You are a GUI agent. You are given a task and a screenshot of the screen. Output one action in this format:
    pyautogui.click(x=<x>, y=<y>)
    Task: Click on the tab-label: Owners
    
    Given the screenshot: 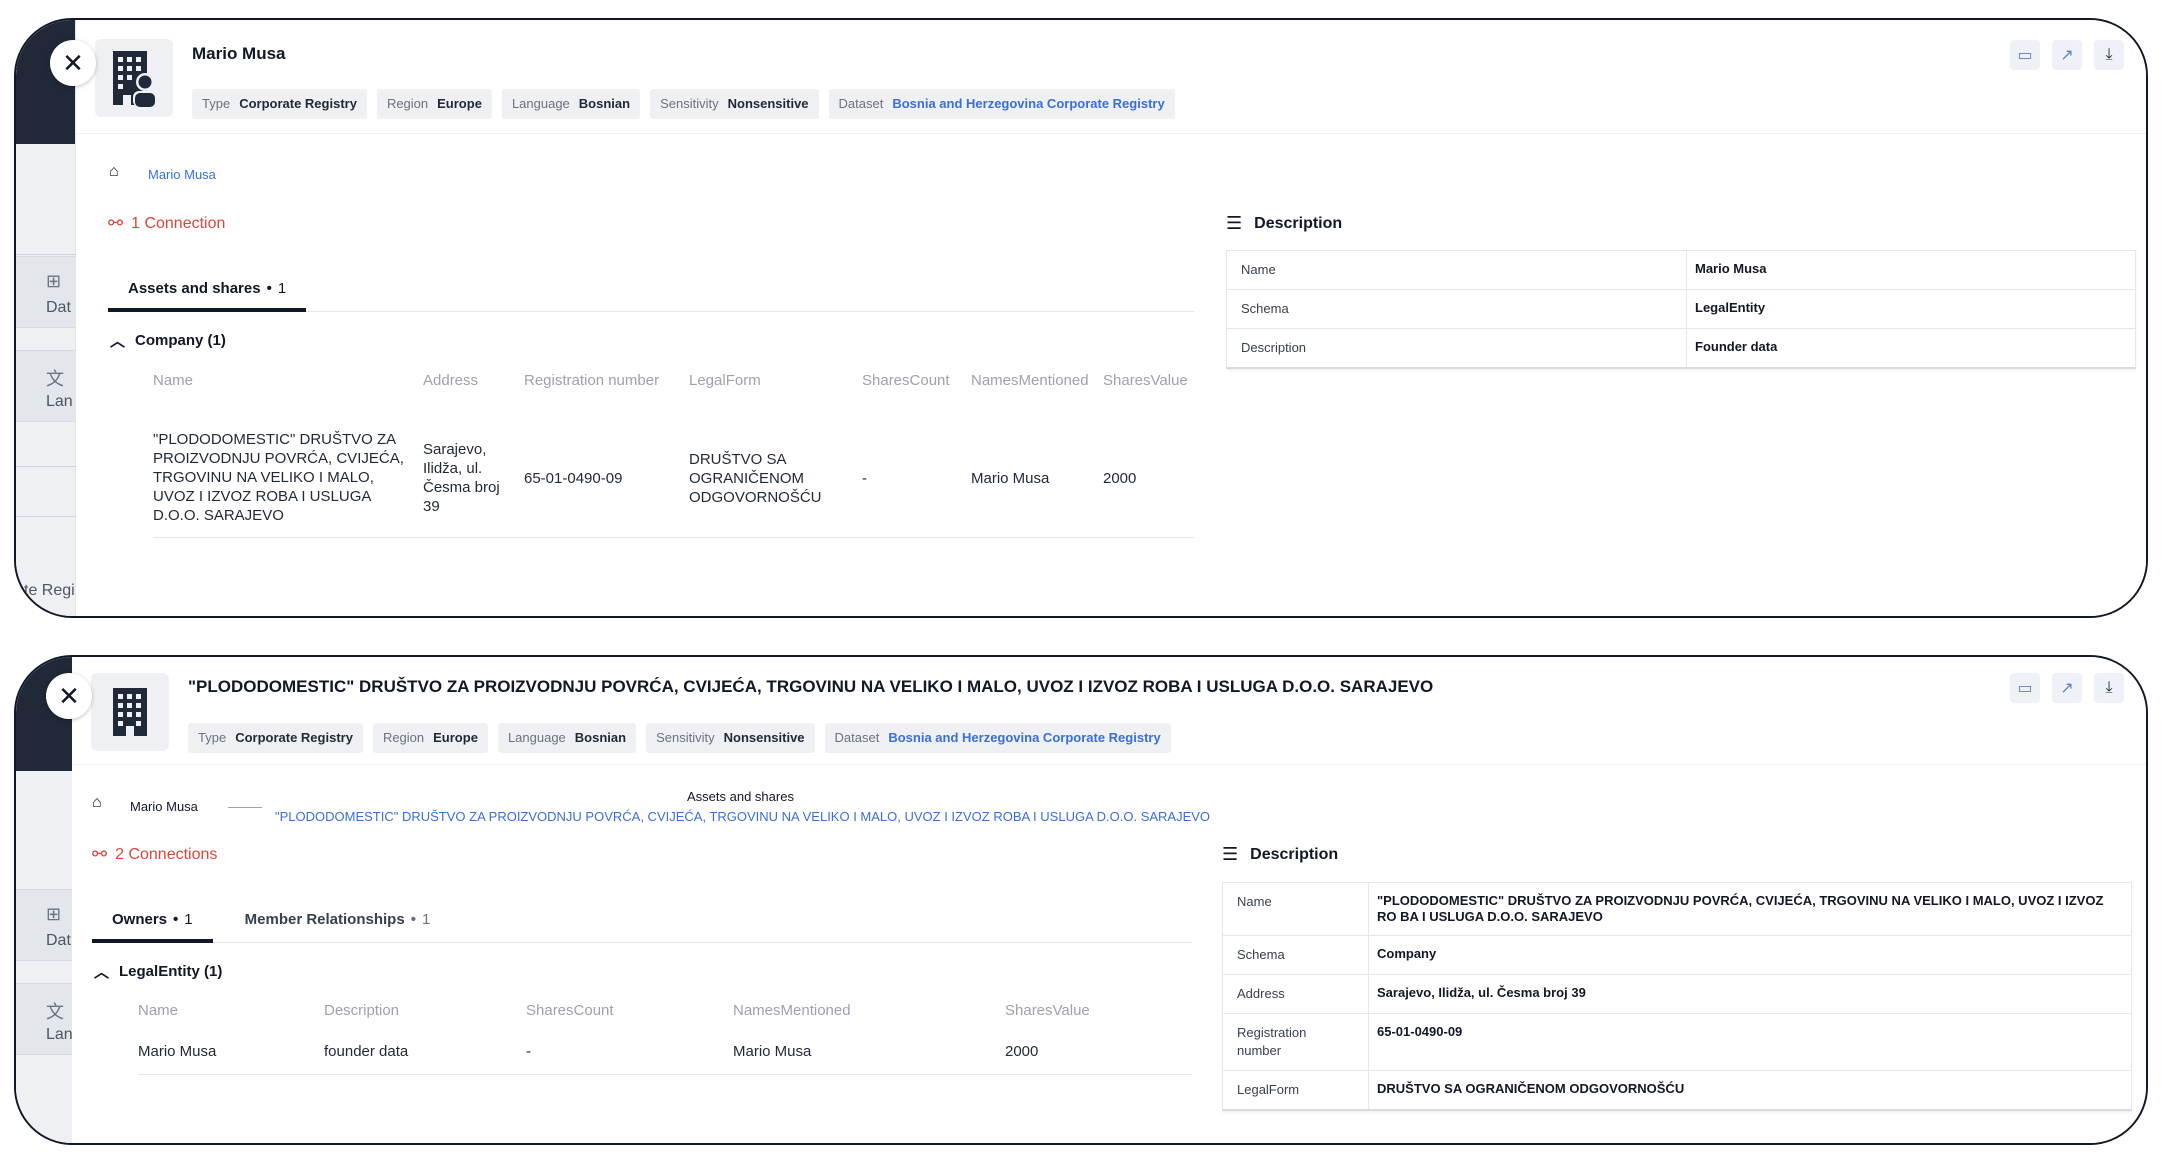 What is the action you would take?
    pyautogui.click(x=140, y=919)
    